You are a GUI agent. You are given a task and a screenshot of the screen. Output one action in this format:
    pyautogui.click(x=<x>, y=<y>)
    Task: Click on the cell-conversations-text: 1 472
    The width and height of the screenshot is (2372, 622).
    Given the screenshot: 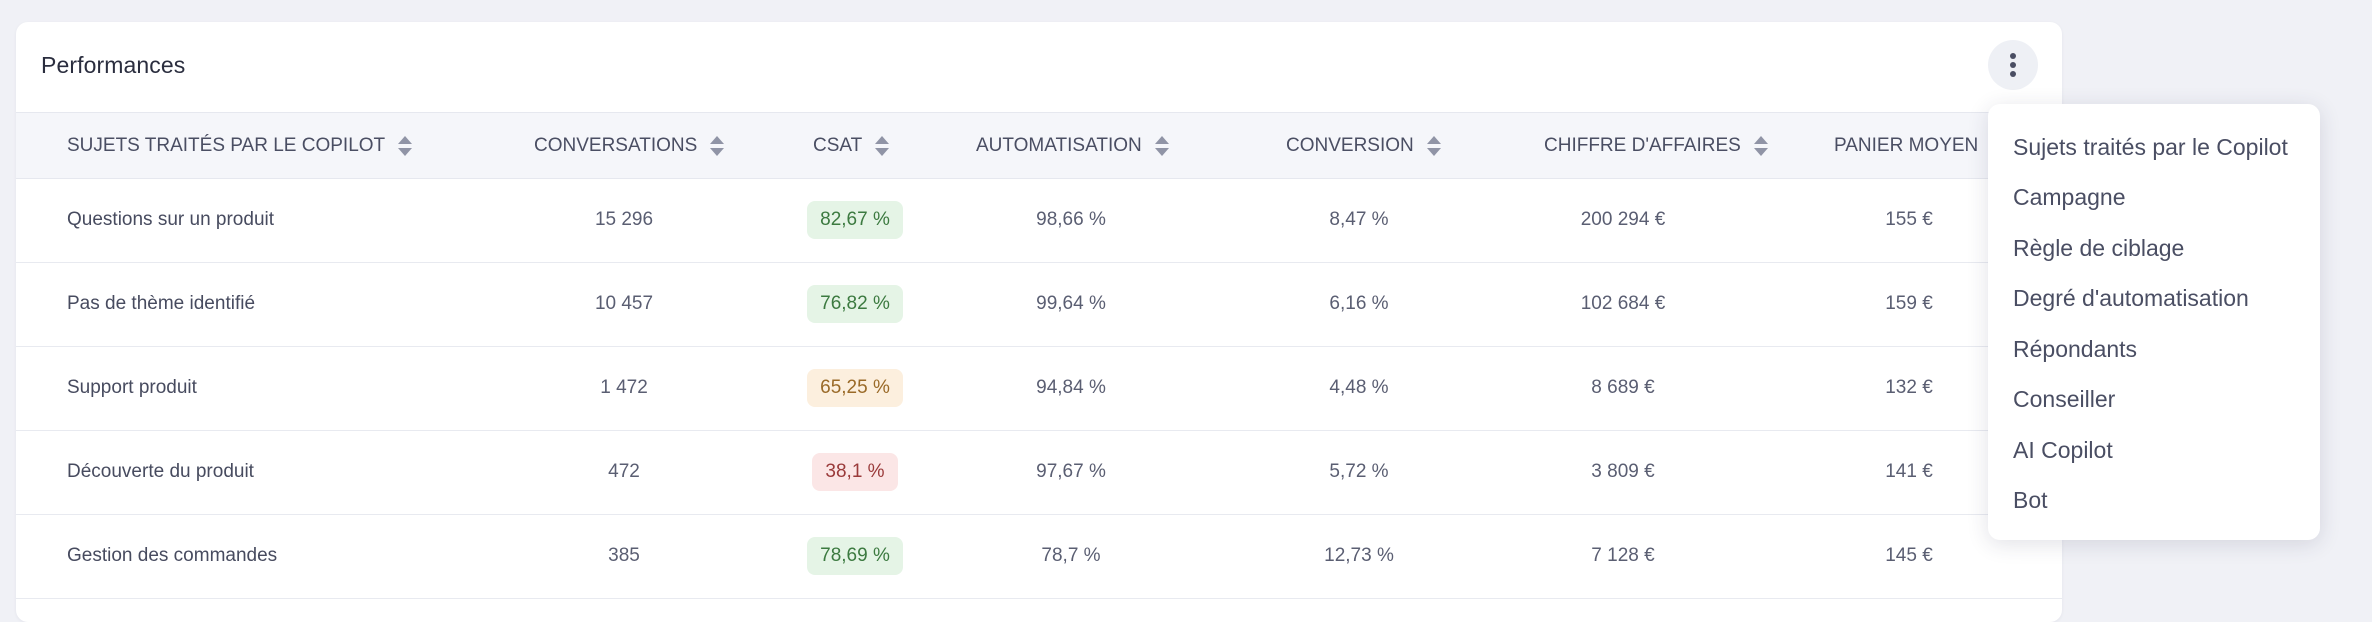 What is the action you would take?
    pyautogui.click(x=624, y=387)
    